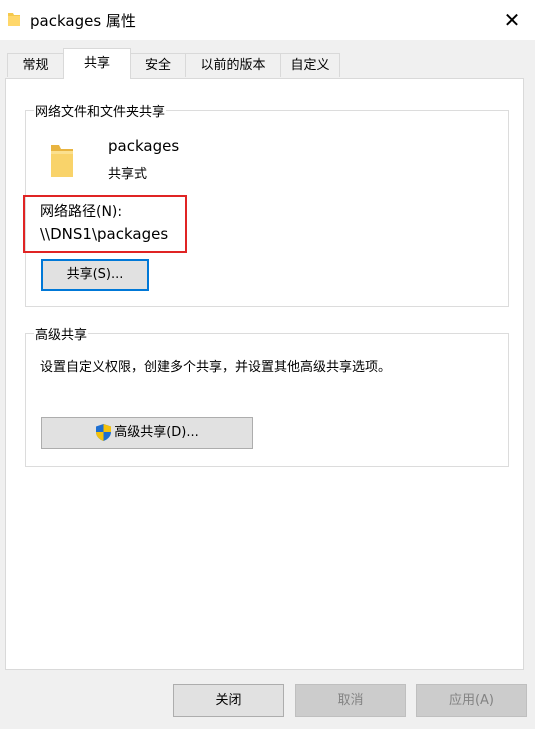 This screenshot has height=729, width=535. What do you see at coordinates (216, 367) in the screenshot?
I see `advanced-share-description: 设置自定义权限，创建多个共享，并设置其他高级共享选项。` at bounding box center [216, 367].